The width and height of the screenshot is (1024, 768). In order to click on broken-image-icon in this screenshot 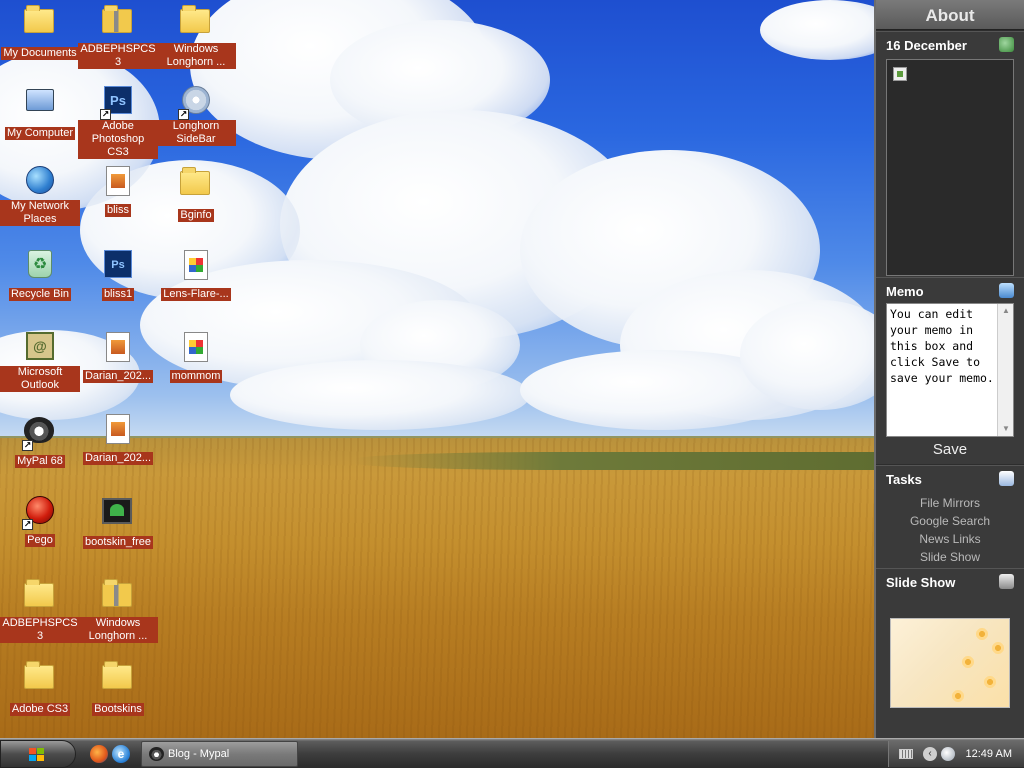, I will do `click(900, 74)`.